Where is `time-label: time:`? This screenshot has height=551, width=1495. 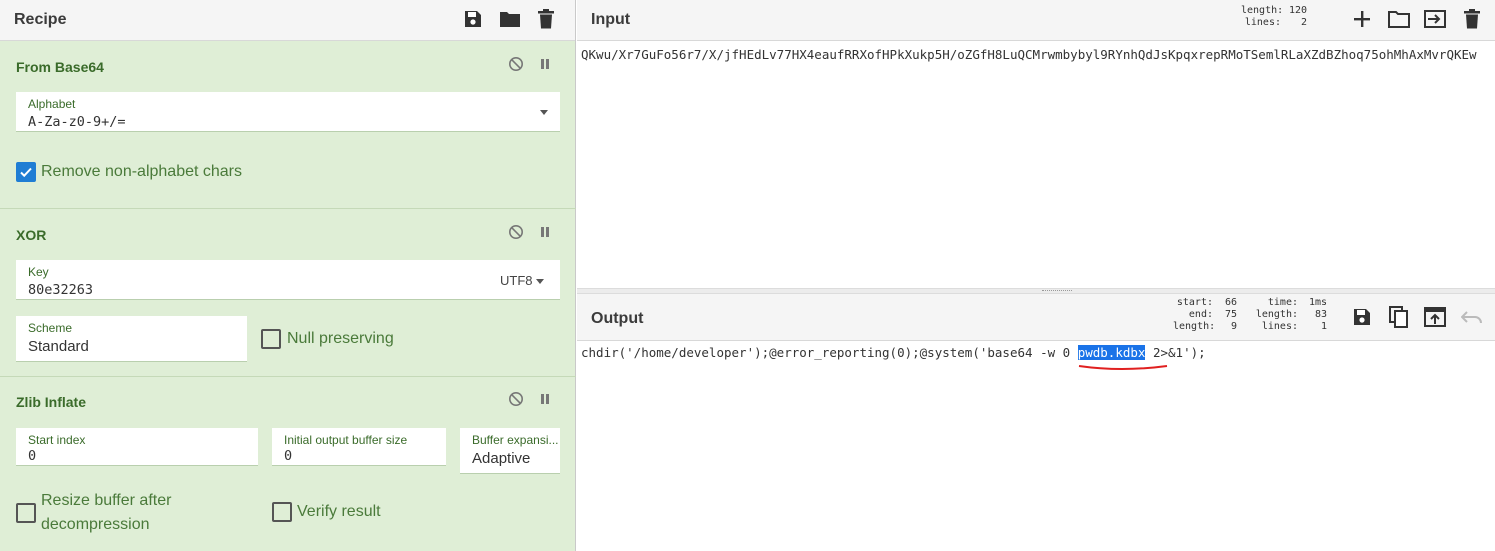
time-label: time: is located at coordinates (1282, 302).